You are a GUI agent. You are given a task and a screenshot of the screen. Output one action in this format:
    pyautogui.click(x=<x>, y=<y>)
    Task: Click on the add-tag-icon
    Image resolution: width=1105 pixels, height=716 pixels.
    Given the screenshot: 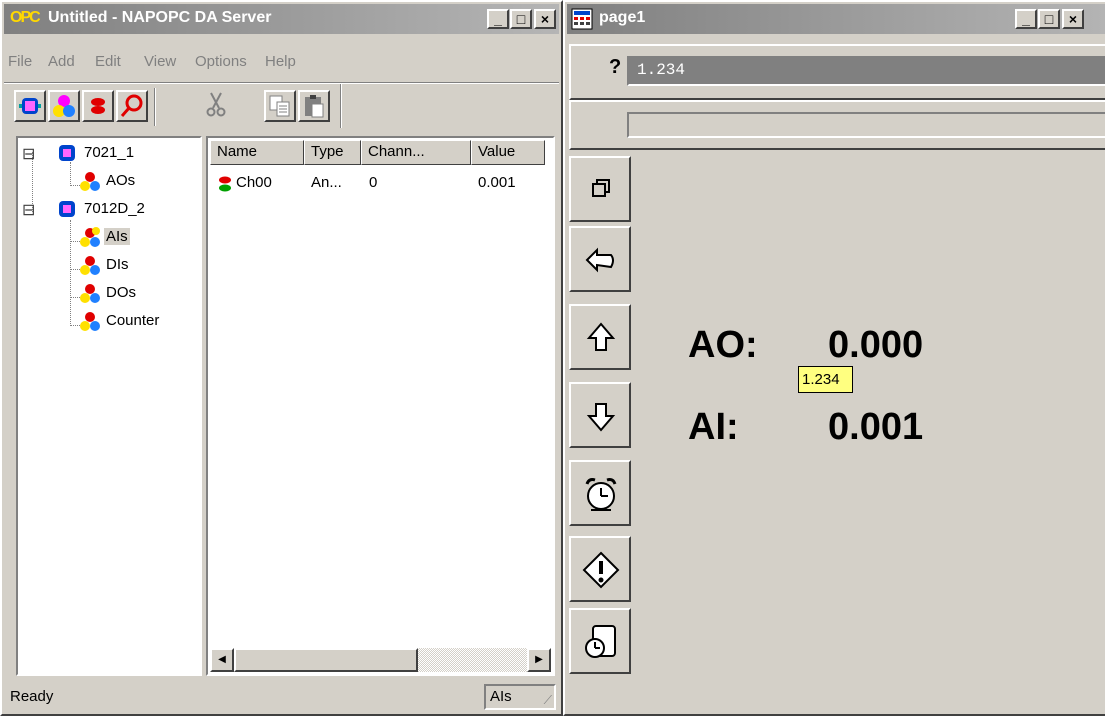 What is the action you would take?
    pyautogui.click(x=98, y=106)
    